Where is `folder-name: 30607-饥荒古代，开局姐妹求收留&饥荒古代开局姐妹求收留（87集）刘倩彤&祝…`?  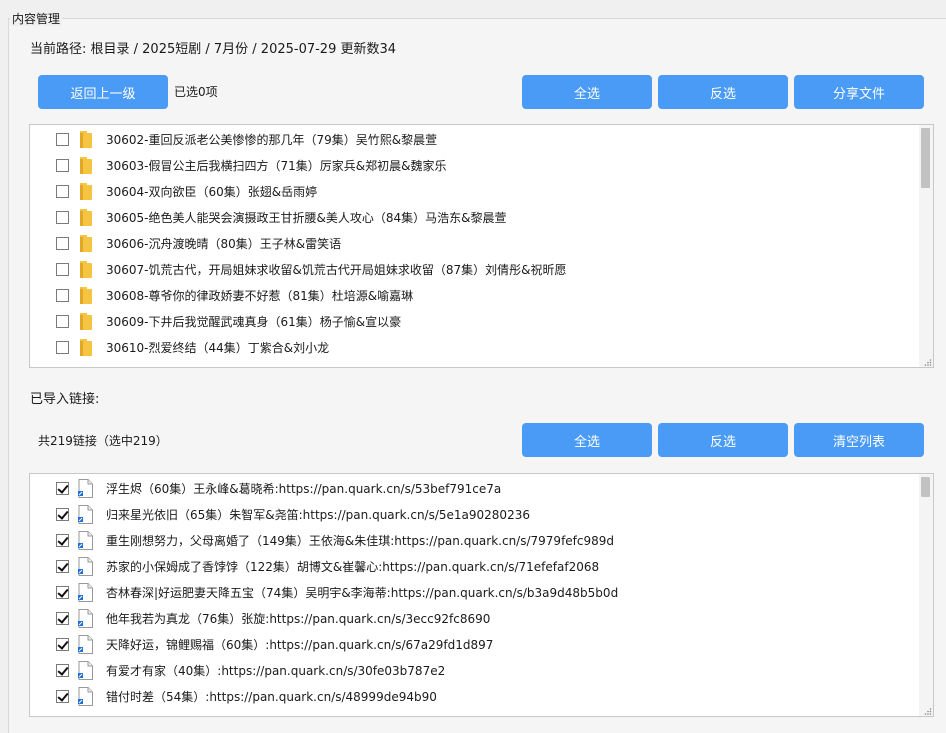
folder-name: 30607-饥荒古代，开局姐妹求收留&饥荒古代开局姐妹求收留（87集）刘倩彤&祝… is located at coordinates (336, 269).